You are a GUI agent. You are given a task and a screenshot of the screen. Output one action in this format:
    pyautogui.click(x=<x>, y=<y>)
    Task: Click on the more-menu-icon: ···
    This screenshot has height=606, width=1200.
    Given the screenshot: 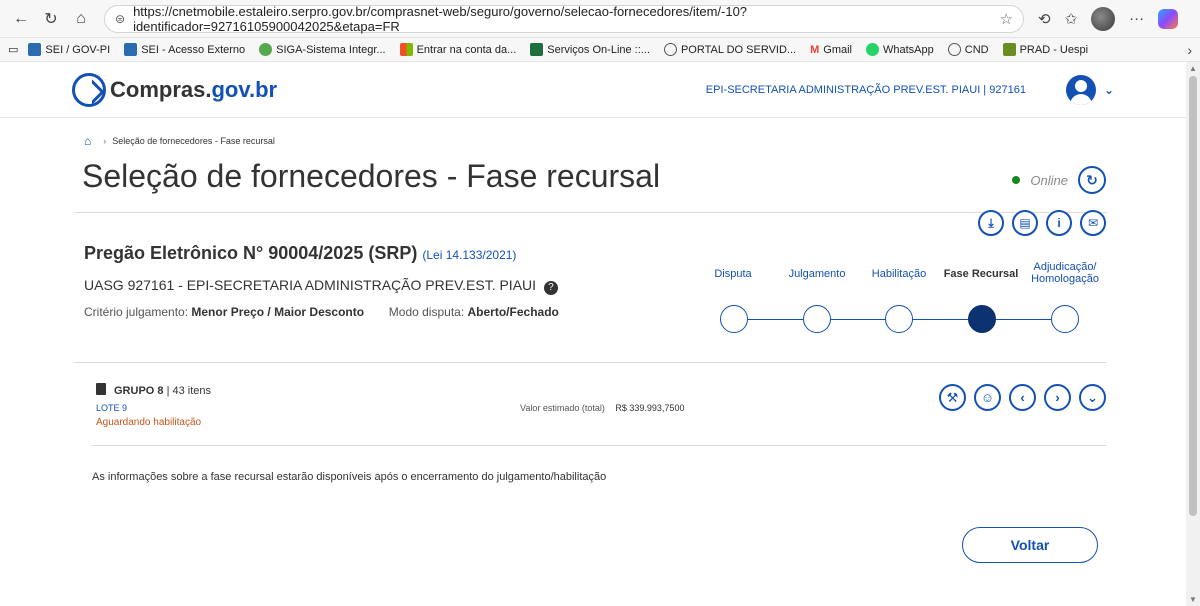 What is the action you would take?
    pyautogui.click(x=1136, y=18)
    